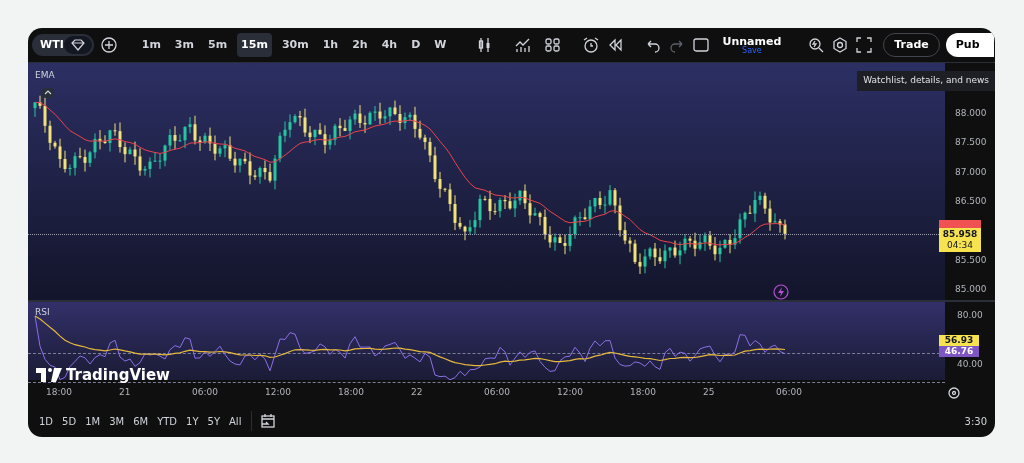 This screenshot has width=1024, height=463. Describe the element at coordinates (235, 421) in the screenshot. I see `range-button: All` at that location.